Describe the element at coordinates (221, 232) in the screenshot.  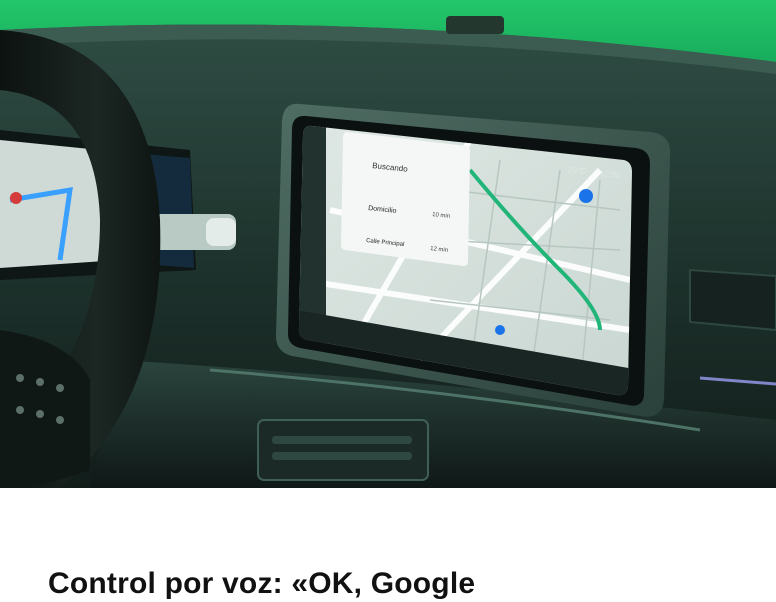
I see `steering-stalk-tip` at that location.